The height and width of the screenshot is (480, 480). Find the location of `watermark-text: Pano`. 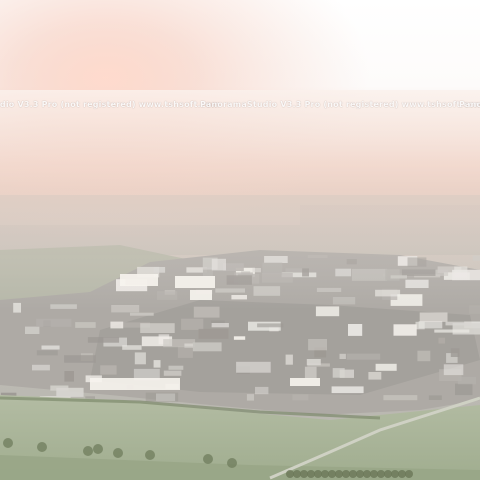

watermark-text: Pano is located at coordinates (469, 104).